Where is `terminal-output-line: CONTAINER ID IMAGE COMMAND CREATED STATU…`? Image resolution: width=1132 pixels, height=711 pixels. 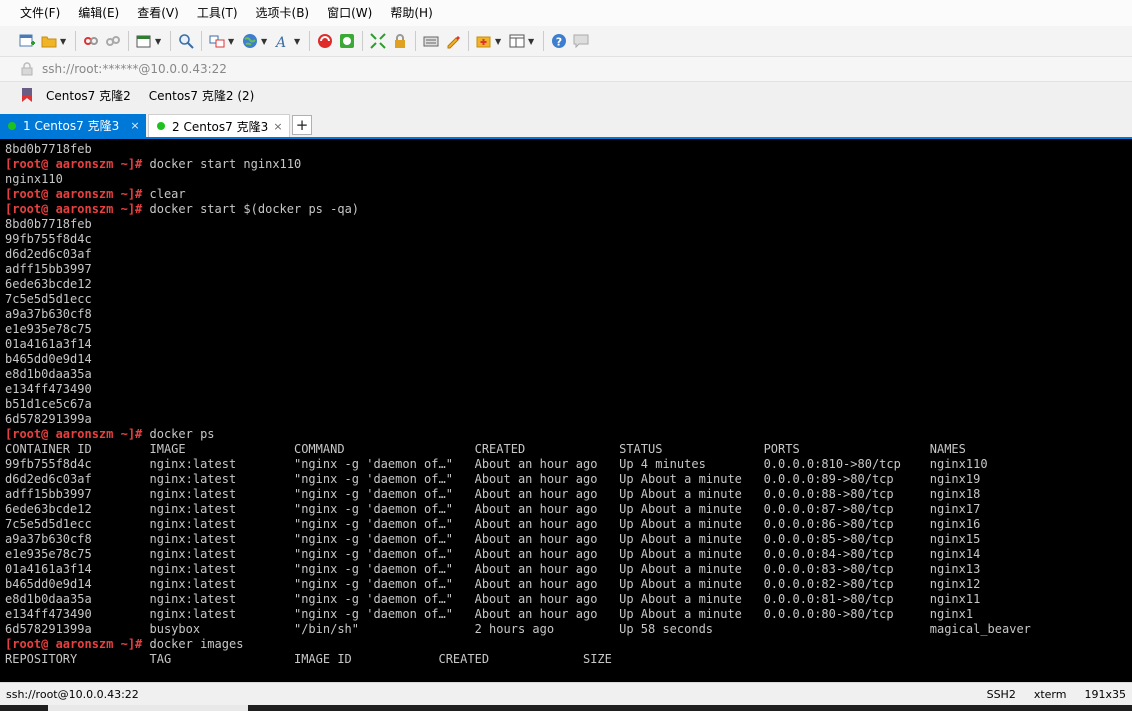
terminal-output-line: CONTAINER ID IMAGE COMMAND CREATED STATU… is located at coordinates (518, 449).